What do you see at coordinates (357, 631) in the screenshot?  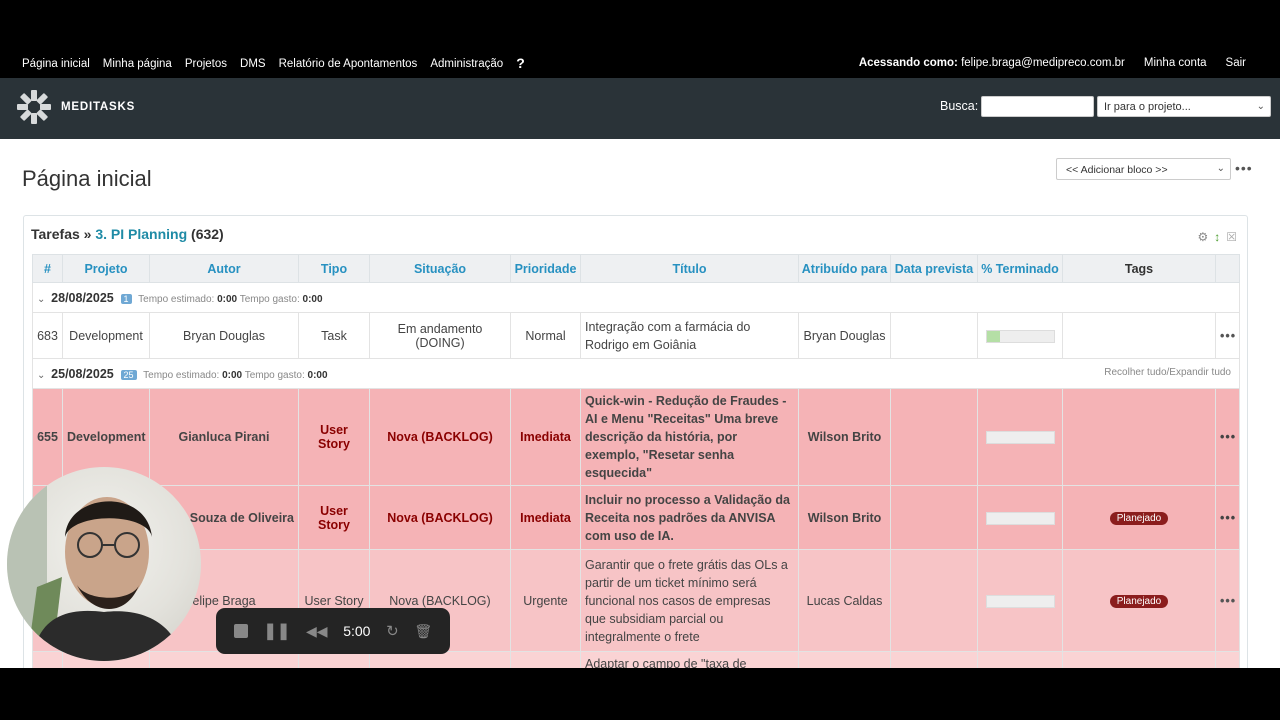 I see `recording-timer: 5:00` at bounding box center [357, 631].